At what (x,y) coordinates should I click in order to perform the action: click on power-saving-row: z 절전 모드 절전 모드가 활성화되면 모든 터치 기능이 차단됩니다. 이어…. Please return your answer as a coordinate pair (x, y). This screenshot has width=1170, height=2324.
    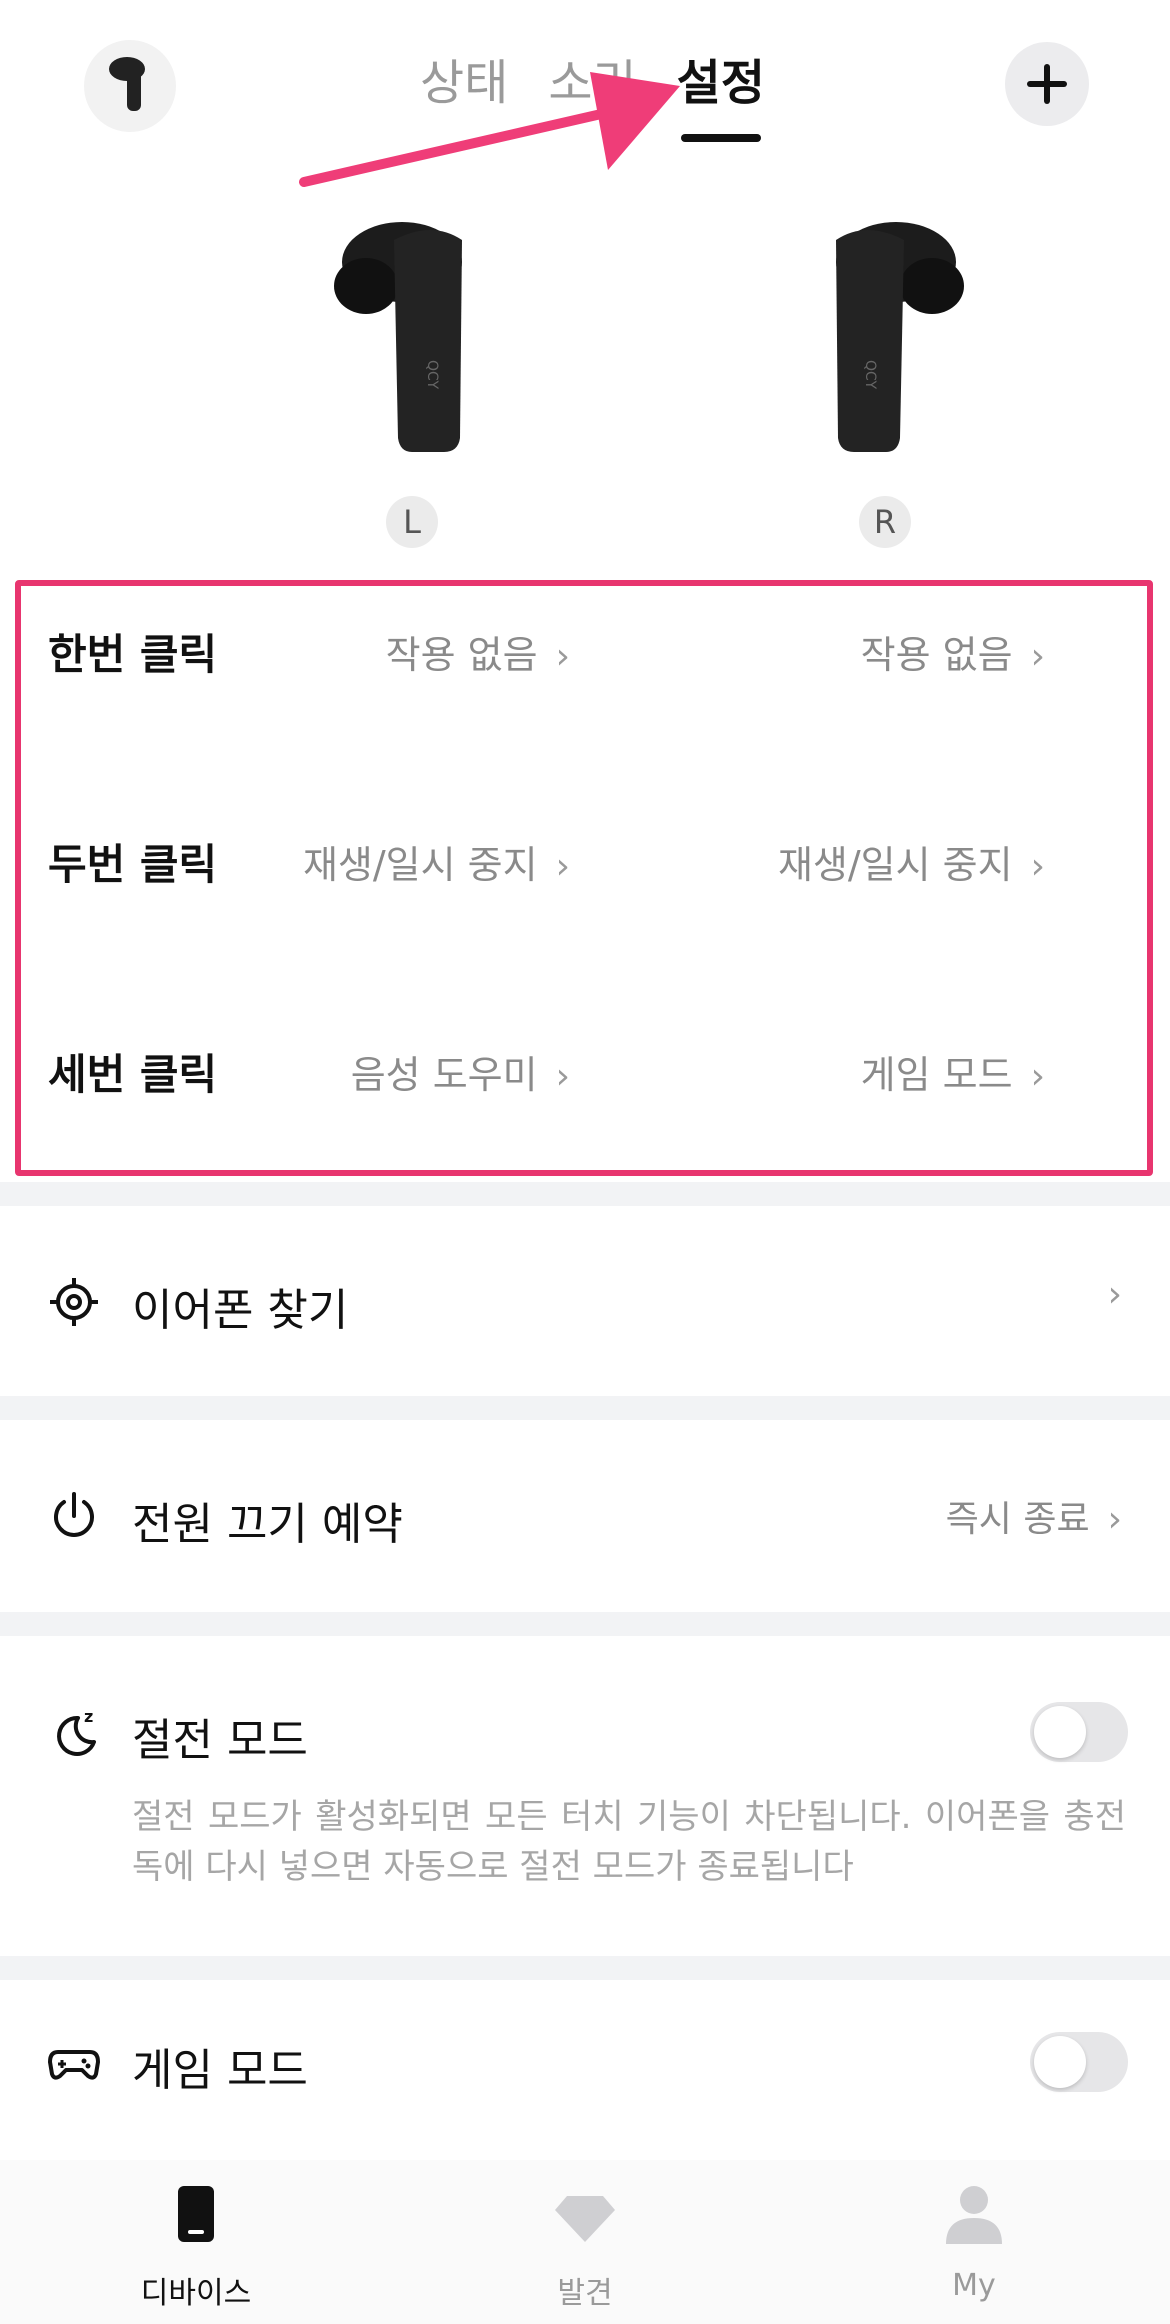
    Looking at the image, I should click on (585, 1796).